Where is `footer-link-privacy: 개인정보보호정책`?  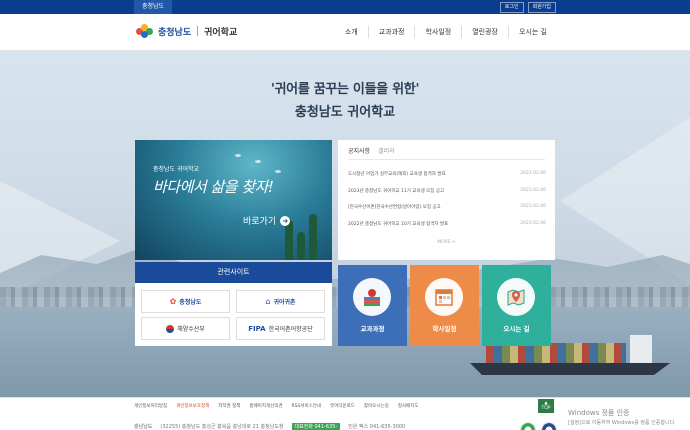
footer-link-privacy: 개인정보보호정책 is located at coordinates (192, 406).